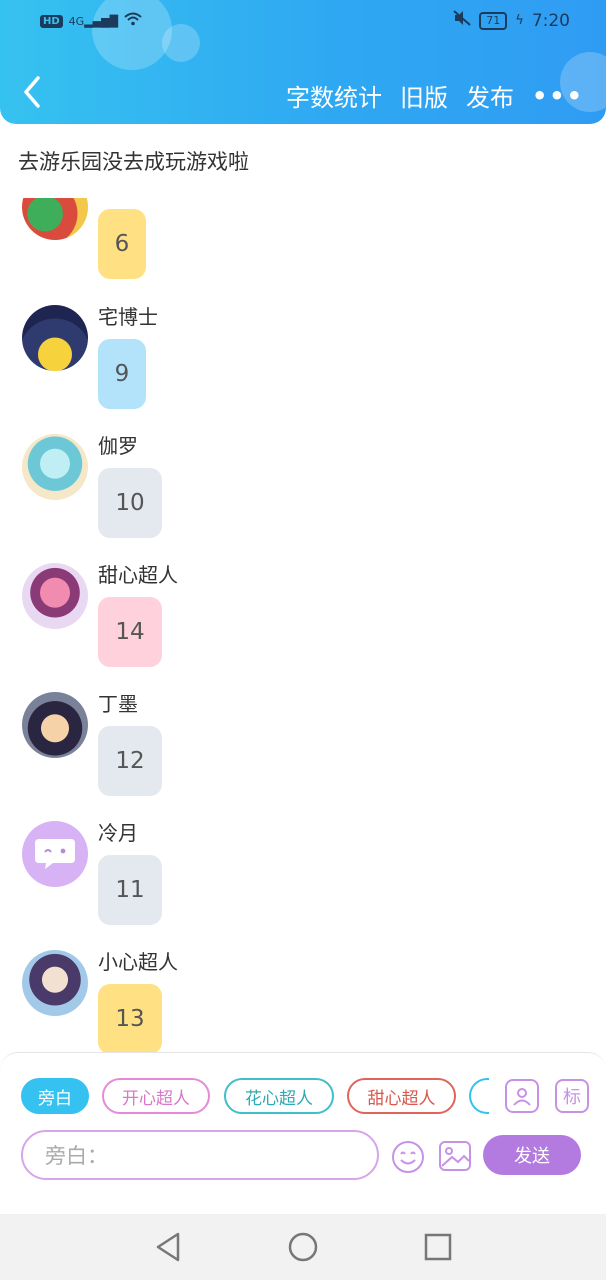 The width and height of the screenshot is (606, 1280). Describe the element at coordinates (138, 575) in the screenshot. I see `username: 甜心超人` at that location.